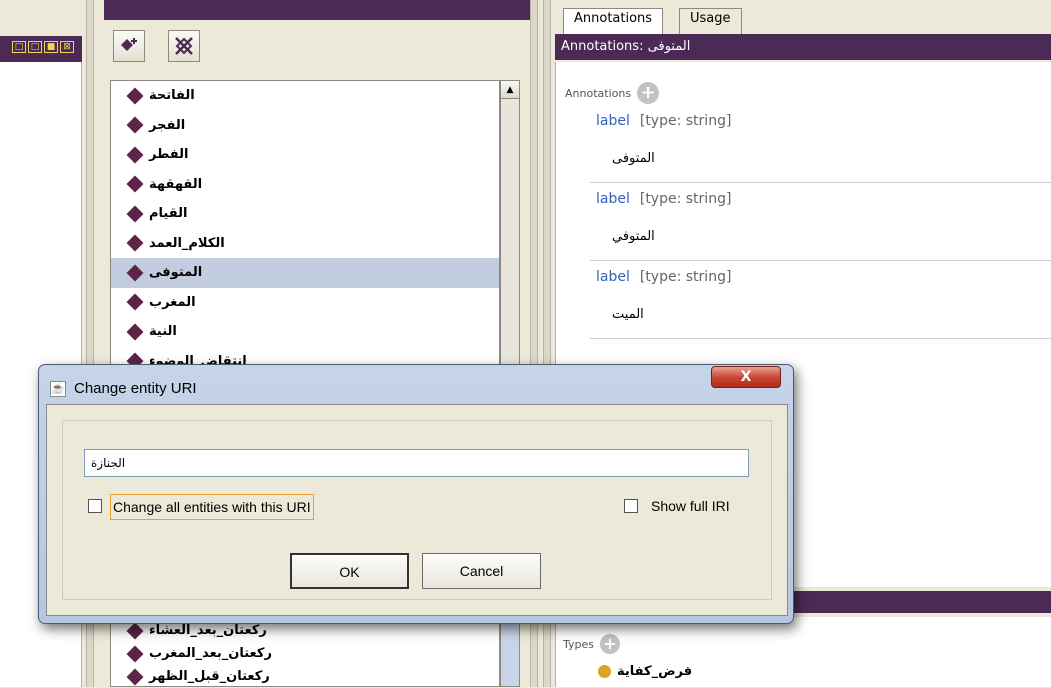 The height and width of the screenshot is (688, 1051). What do you see at coordinates (58, 388) in the screenshot?
I see `java-icon: ☕` at bounding box center [58, 388].